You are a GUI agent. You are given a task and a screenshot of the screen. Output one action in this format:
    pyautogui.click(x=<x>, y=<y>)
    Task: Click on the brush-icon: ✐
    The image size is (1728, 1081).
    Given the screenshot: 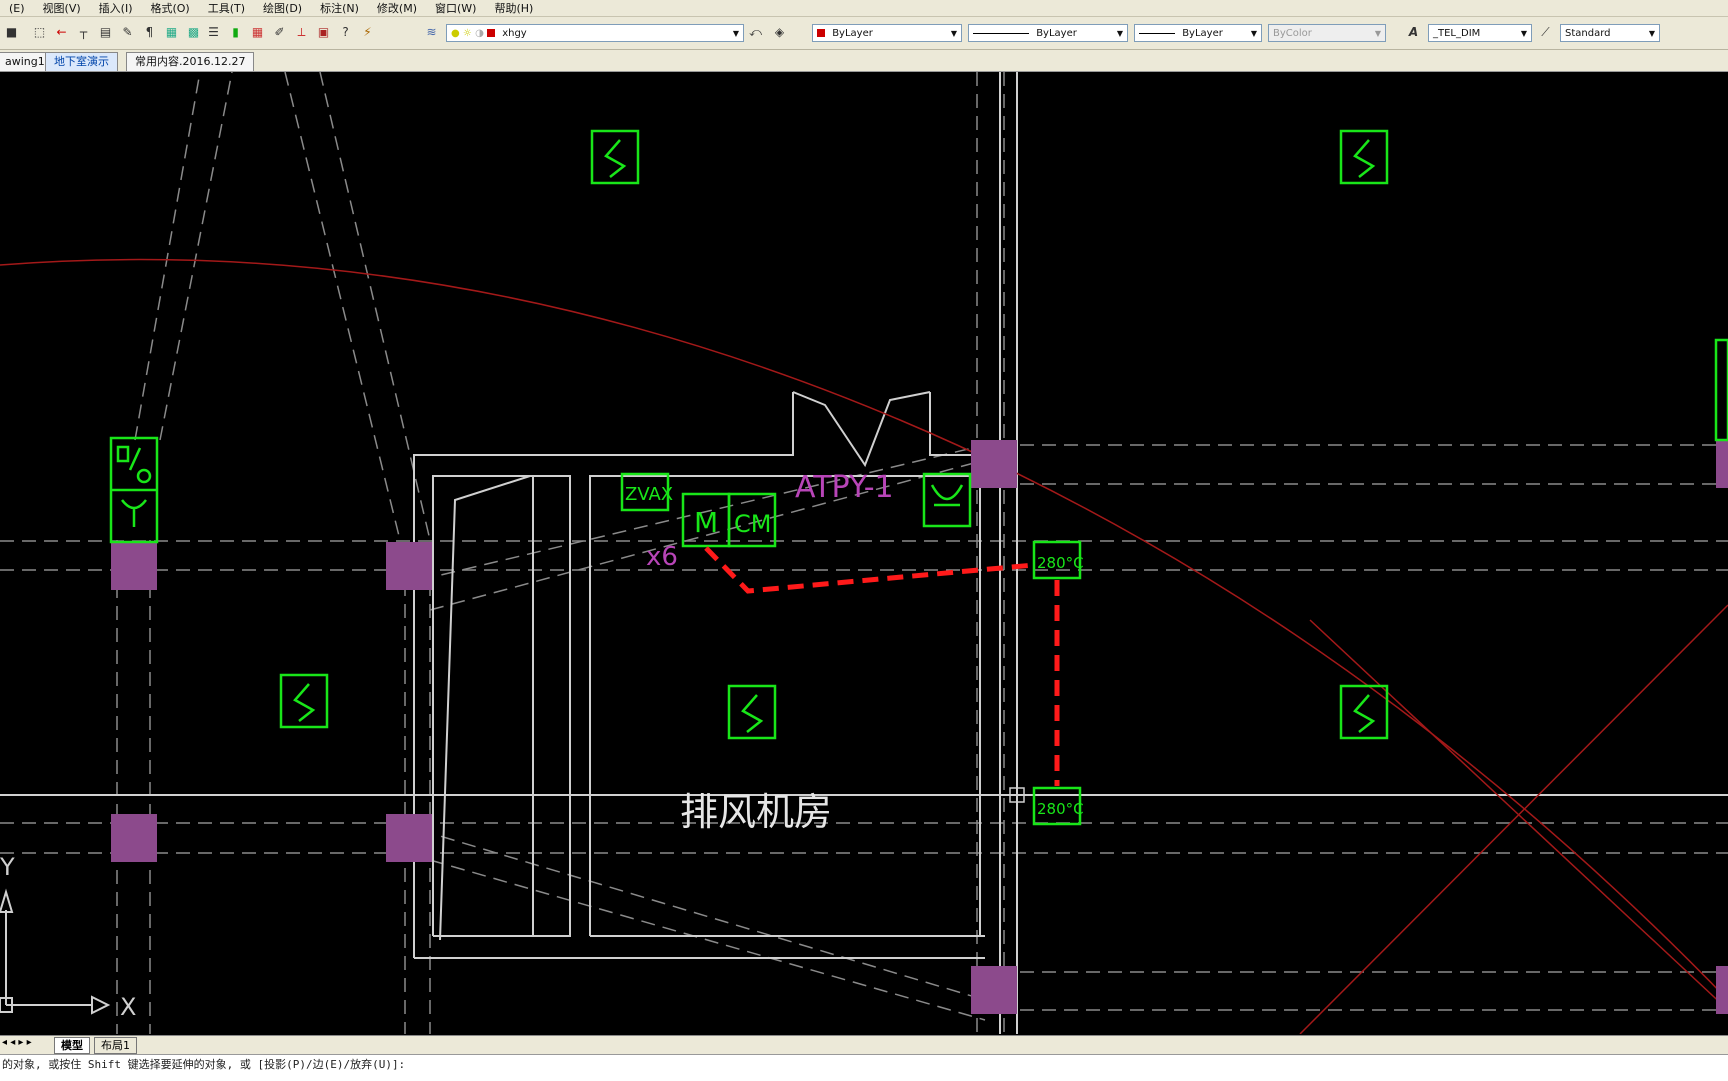 What is the action you would take?
    pyautogui.click(x=279, y=32)
    